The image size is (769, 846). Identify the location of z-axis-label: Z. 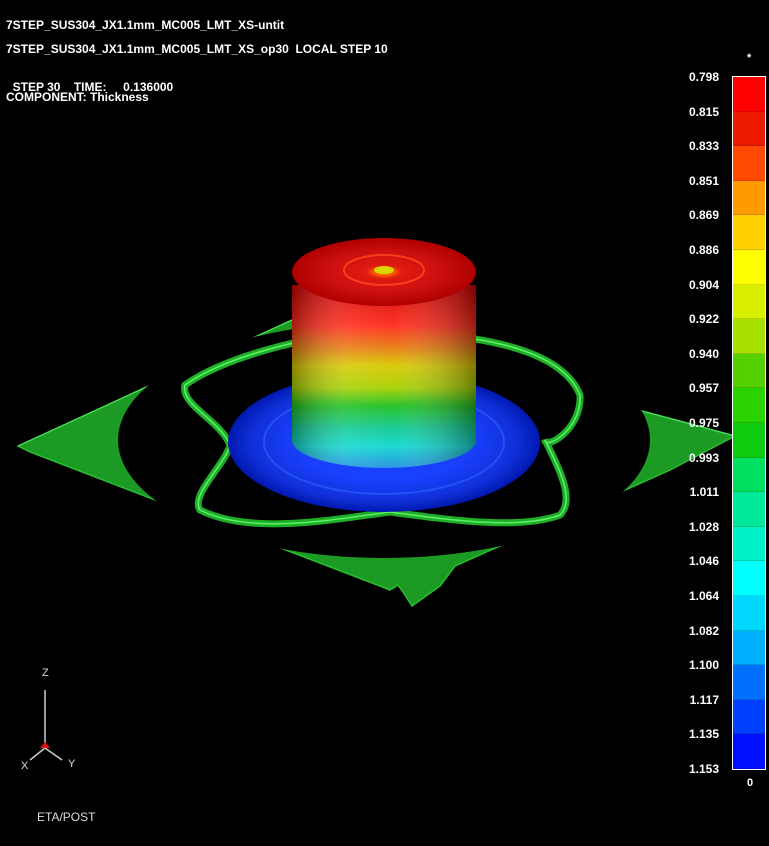
(45, 673).